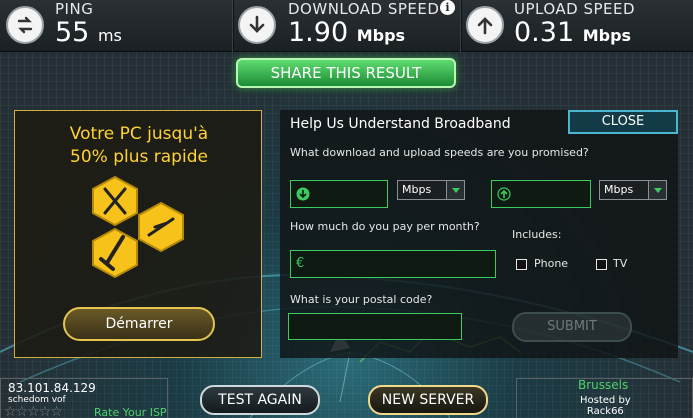 The image size is (693, 418). I want to click on ping-label: PING, so click(74, 9).